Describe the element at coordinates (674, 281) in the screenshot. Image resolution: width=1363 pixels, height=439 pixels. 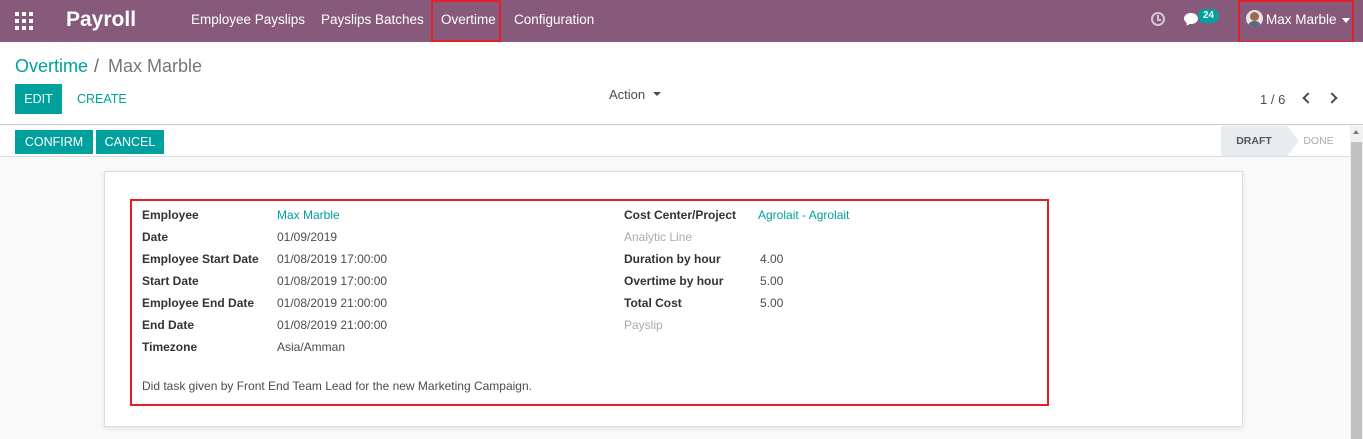
I see `field-label-overtime-by-hour: Overtime by hour` at that location.